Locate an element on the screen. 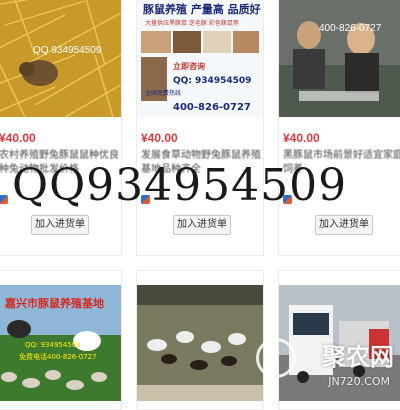 Image resolution: width=400 pixels, height=410 pixels. product-card: 嘉兴市豚鼠养殖基地 QQ: 934954509 免费电话400-826-0727 is located at coordinates (61, 340).